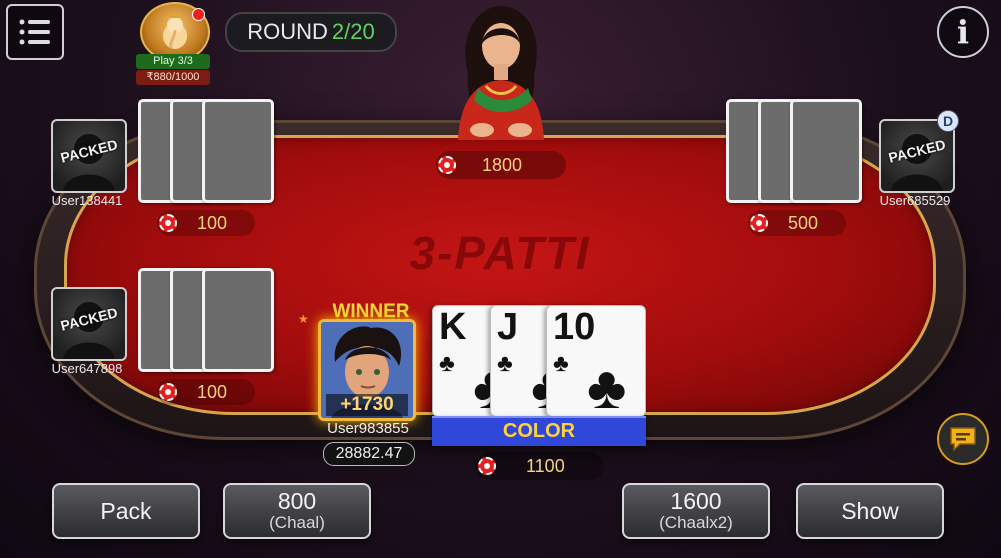  Describe the element at coordinates (367, 405) in the screenshot. I see `winner-amount: +1730` at that location.